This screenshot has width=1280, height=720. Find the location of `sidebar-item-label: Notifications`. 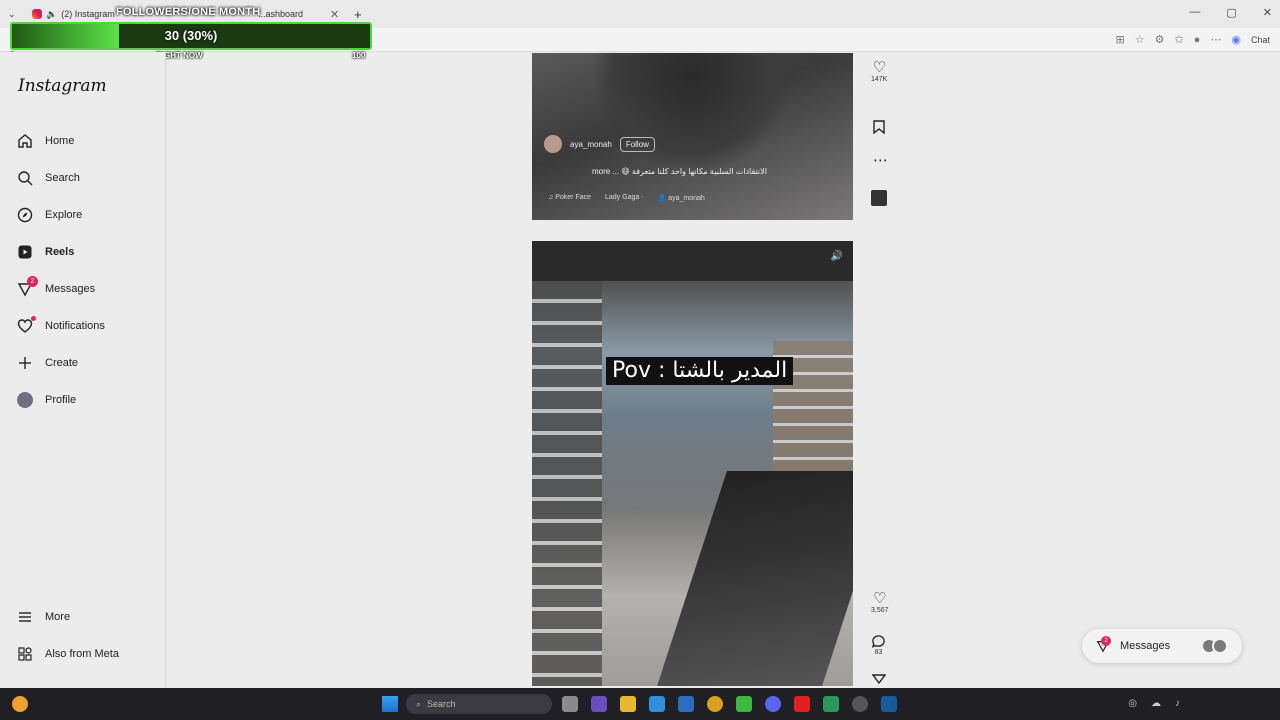

sidebar-item-label: Notifications is located at coordinates (75, 326).